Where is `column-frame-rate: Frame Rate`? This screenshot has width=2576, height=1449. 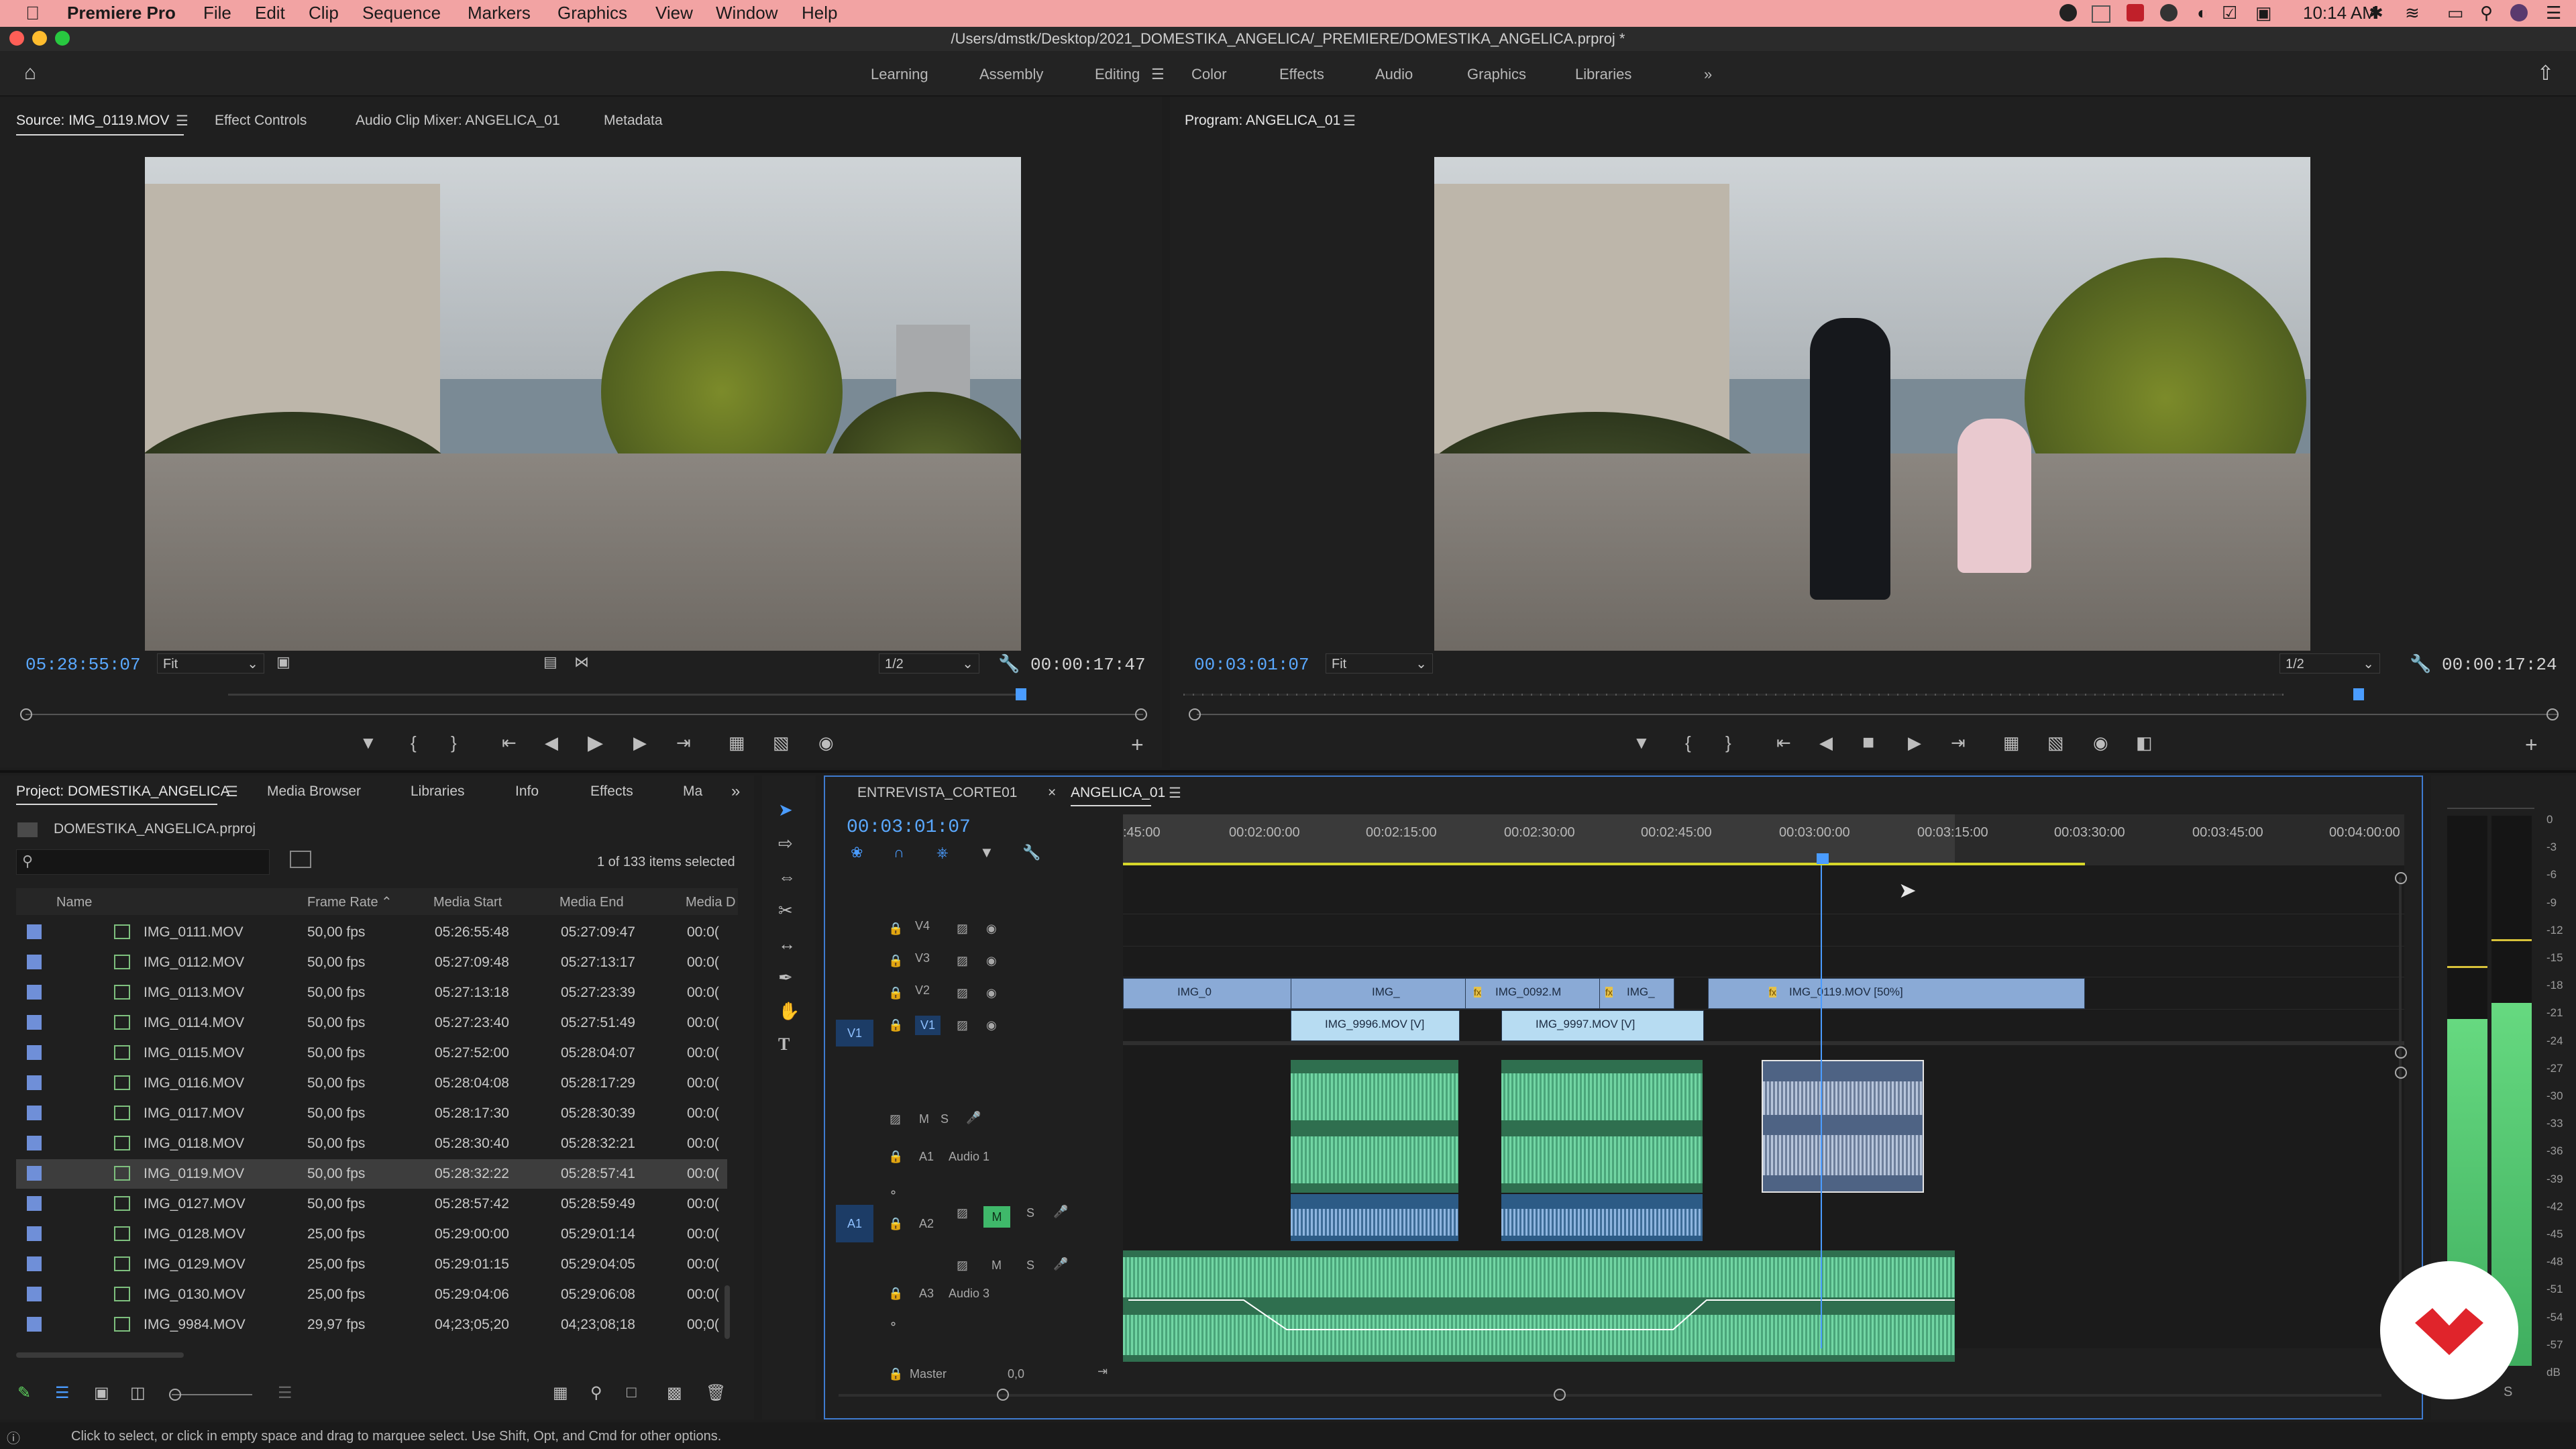 column-frame-rate: Frame Rate is located at coordinates (342, 902).